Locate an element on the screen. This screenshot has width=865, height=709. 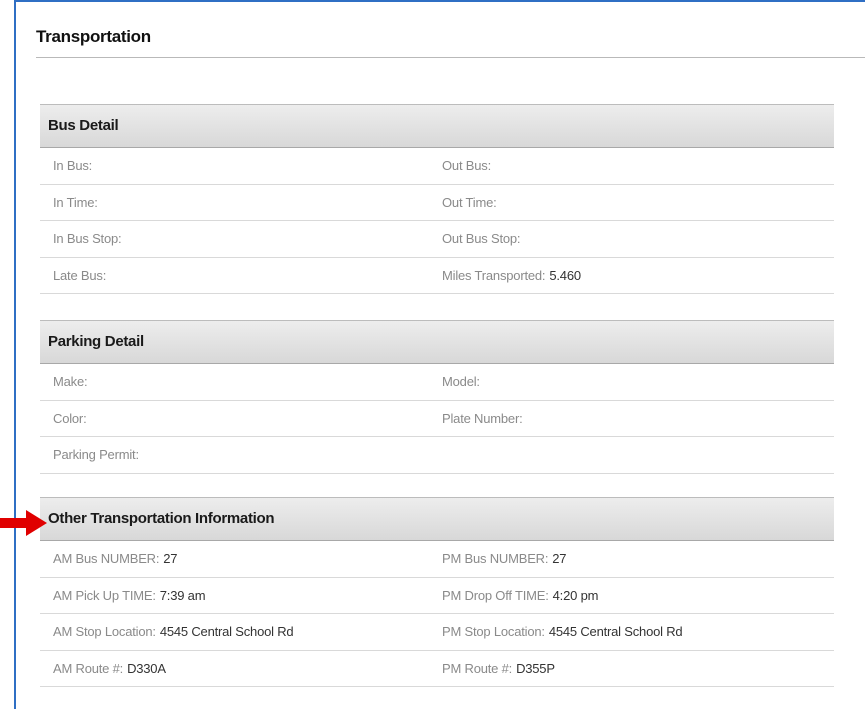
field-label: Model: is located at coordinates (461, 381).